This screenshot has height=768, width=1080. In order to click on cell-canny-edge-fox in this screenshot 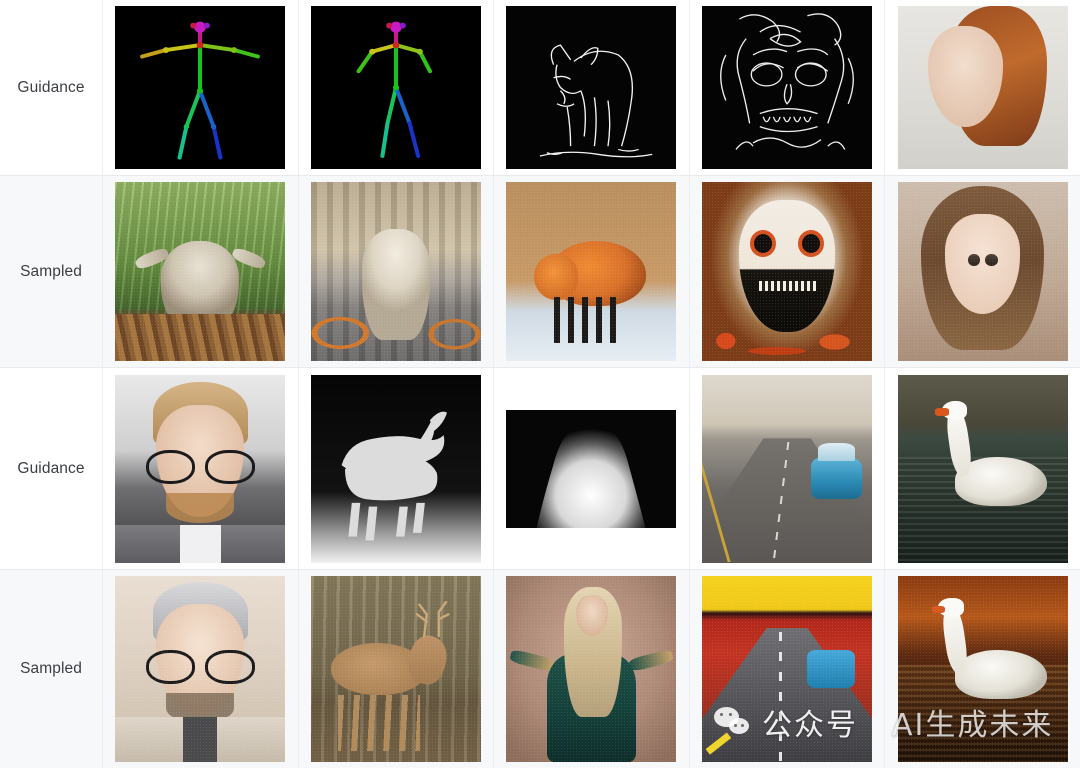, I will do `click(592, 87)`.